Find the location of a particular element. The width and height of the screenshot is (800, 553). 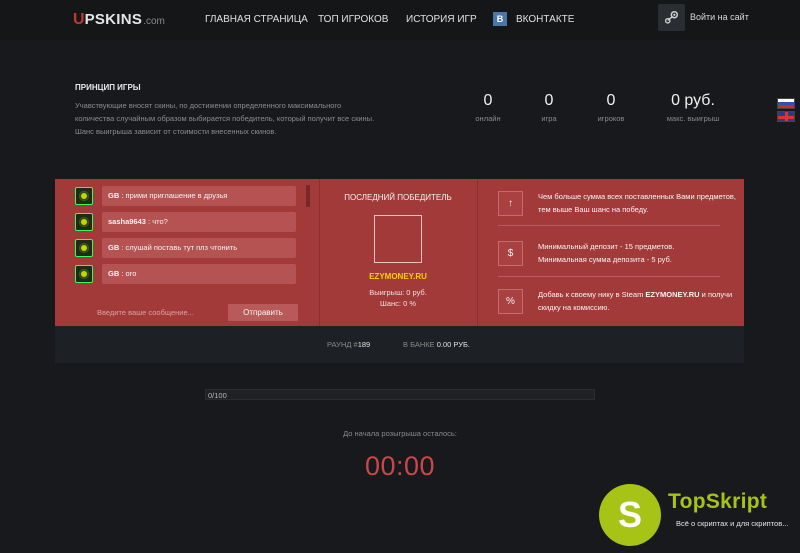

chat-text: слушай поставь тут плз чтонить is located at coordinates (181, 247).